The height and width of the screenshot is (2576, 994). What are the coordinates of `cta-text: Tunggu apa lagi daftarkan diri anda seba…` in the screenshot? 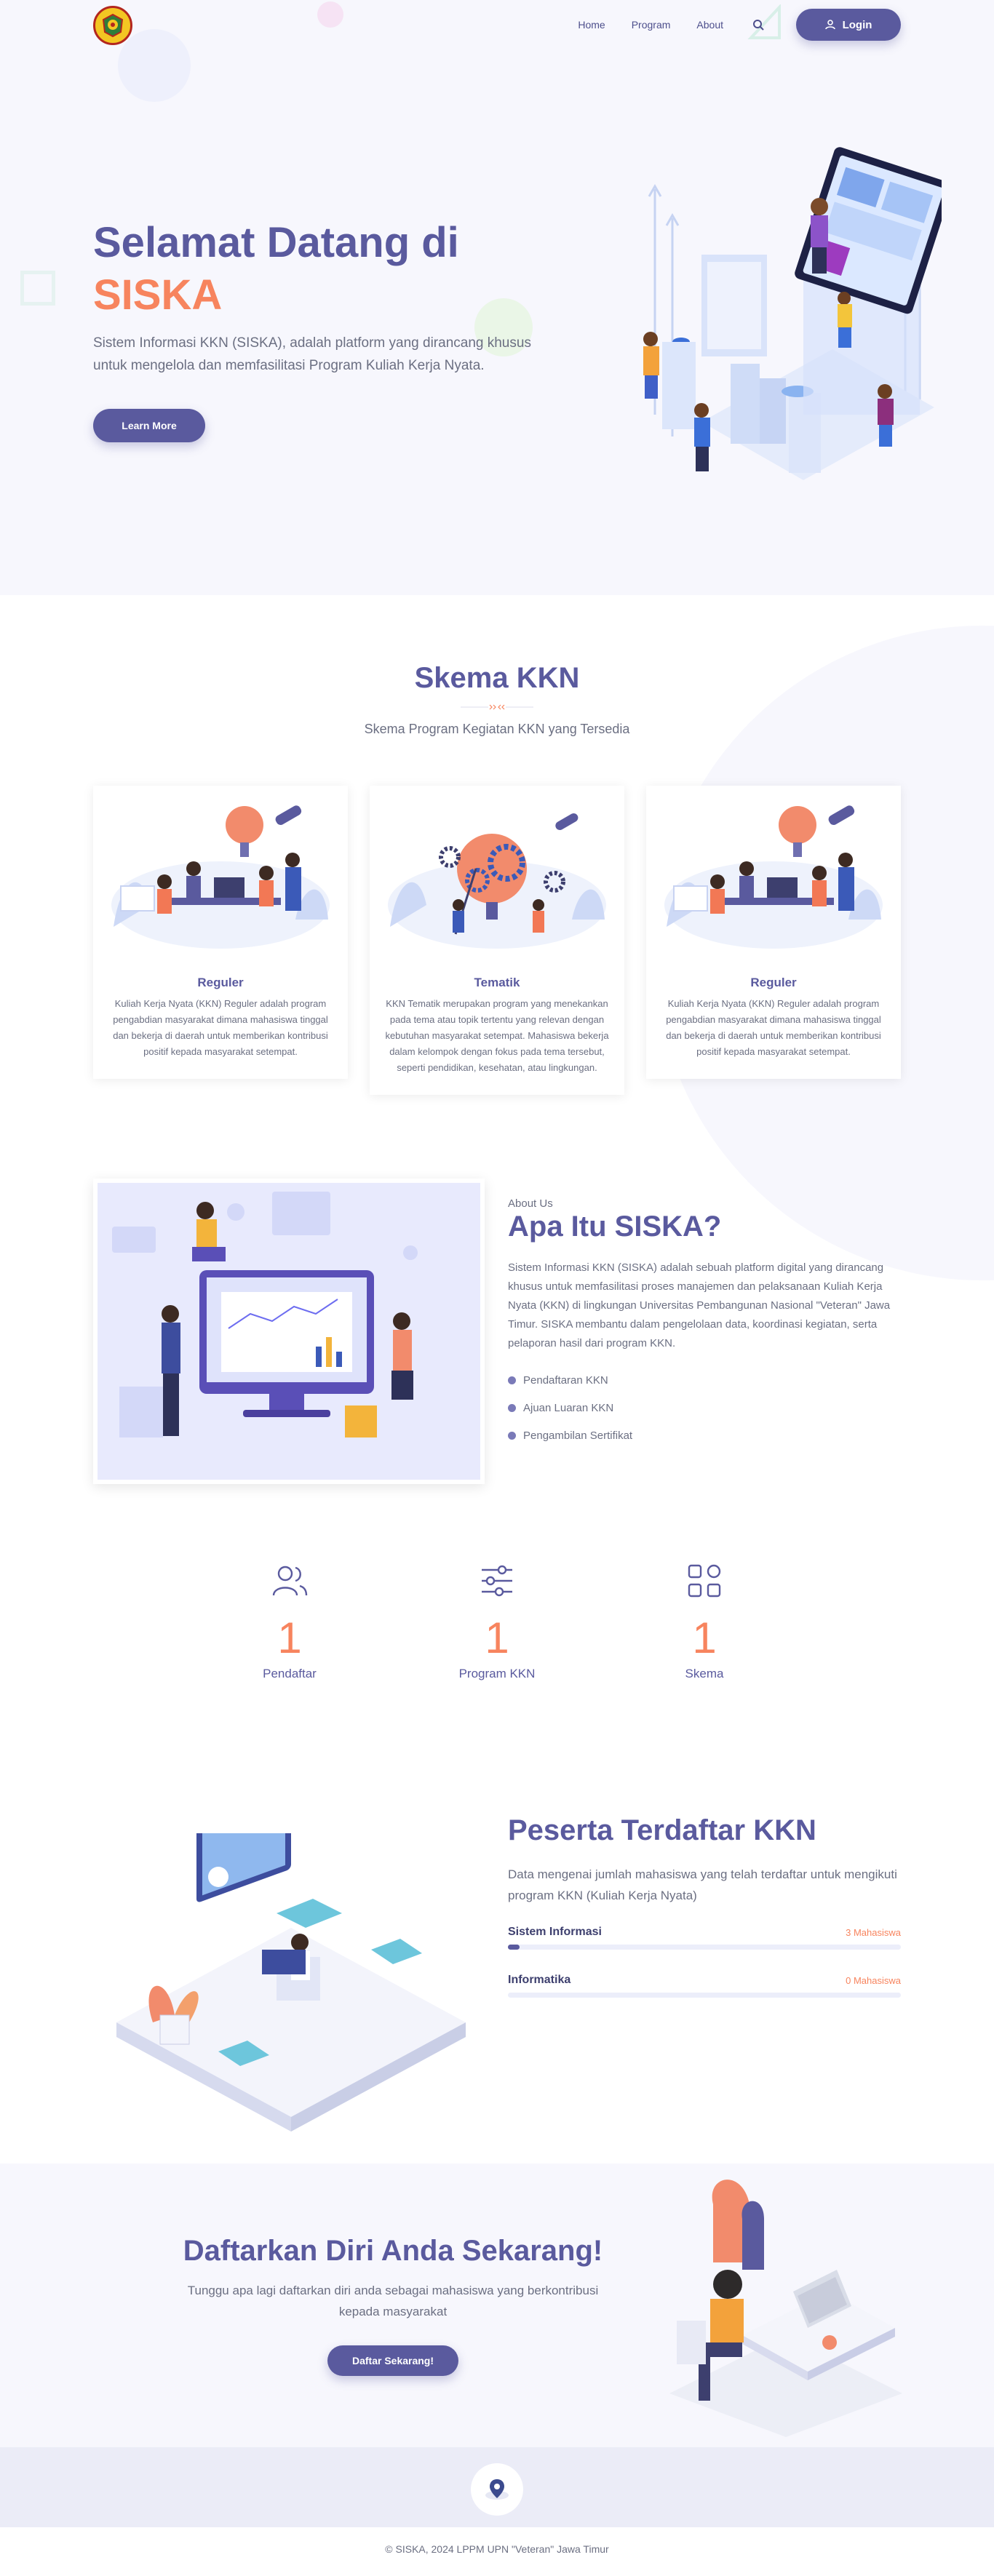 It's located at (393, 2301).